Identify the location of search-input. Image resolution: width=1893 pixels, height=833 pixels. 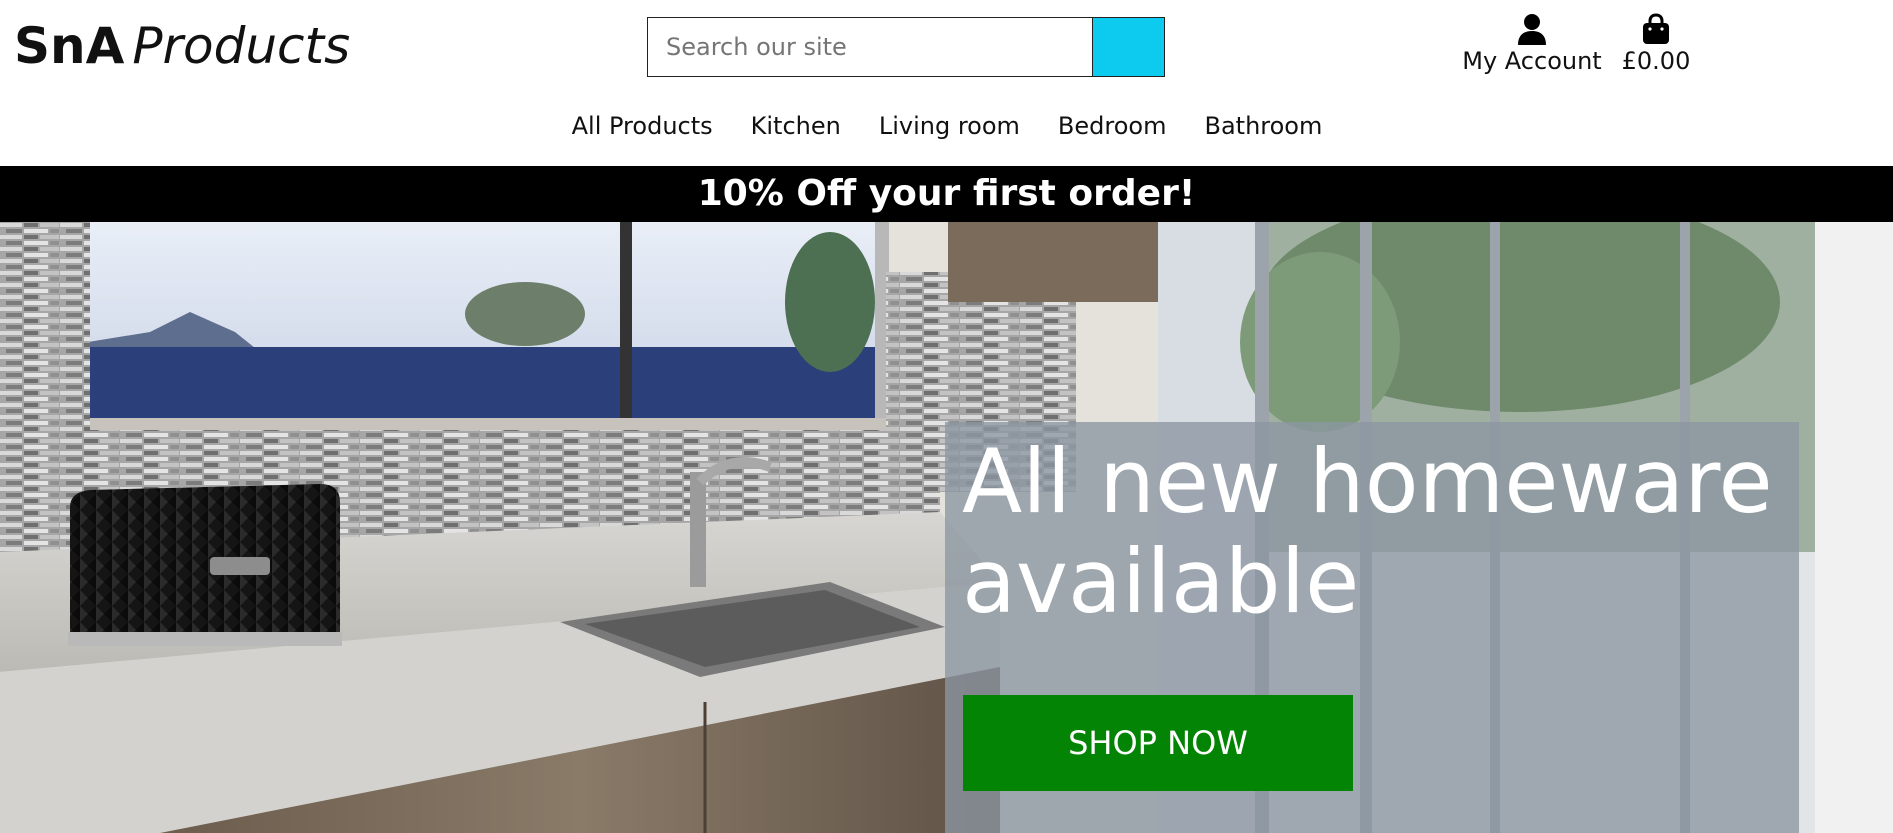
(870, 47).